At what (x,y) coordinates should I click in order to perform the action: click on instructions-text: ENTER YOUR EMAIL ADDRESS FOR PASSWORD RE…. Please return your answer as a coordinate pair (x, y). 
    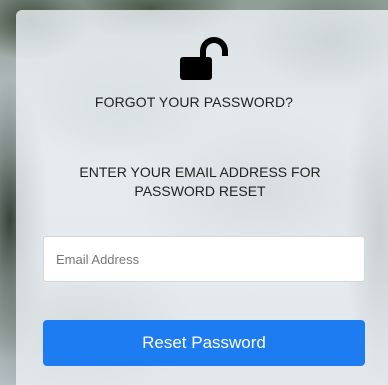
    Looking at the image, I should click on (200, 181).